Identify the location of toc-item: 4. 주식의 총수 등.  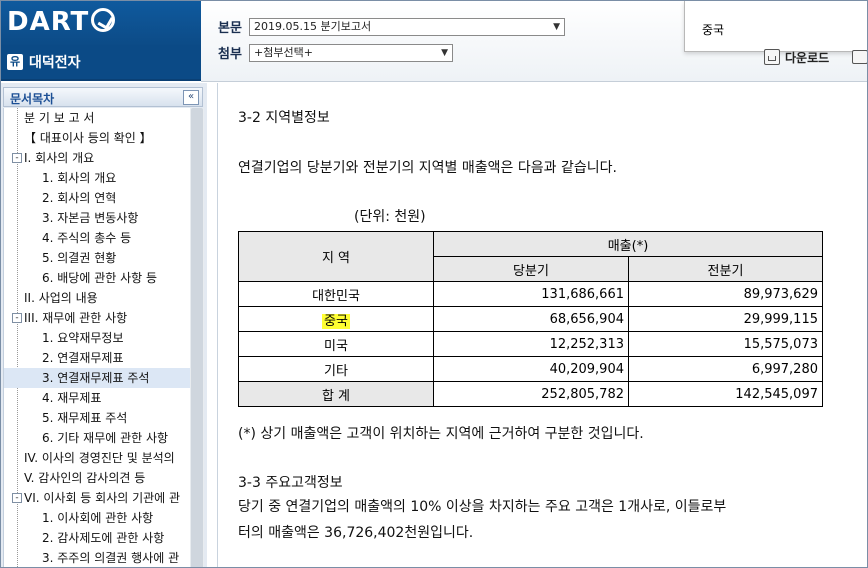
(97, 238).